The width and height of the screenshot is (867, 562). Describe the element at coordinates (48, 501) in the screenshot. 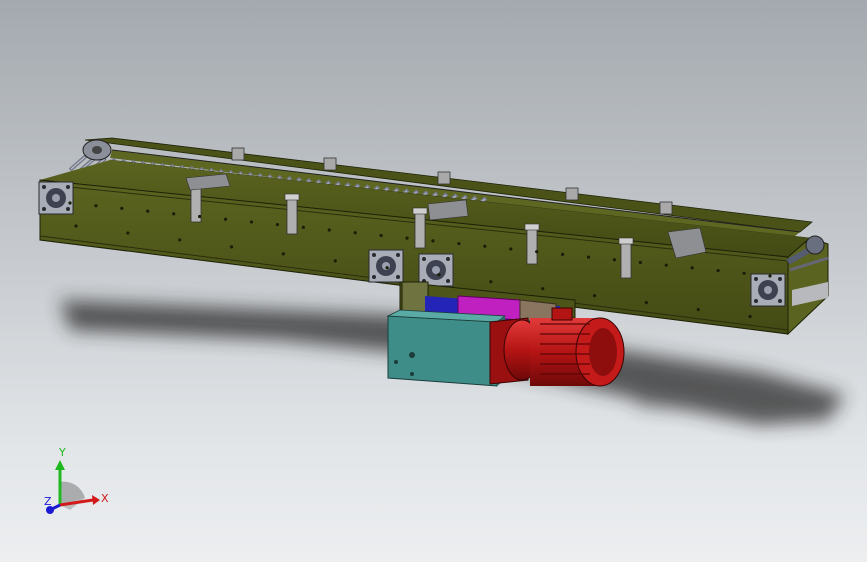

I see `z-axis-label: Z` at that location.